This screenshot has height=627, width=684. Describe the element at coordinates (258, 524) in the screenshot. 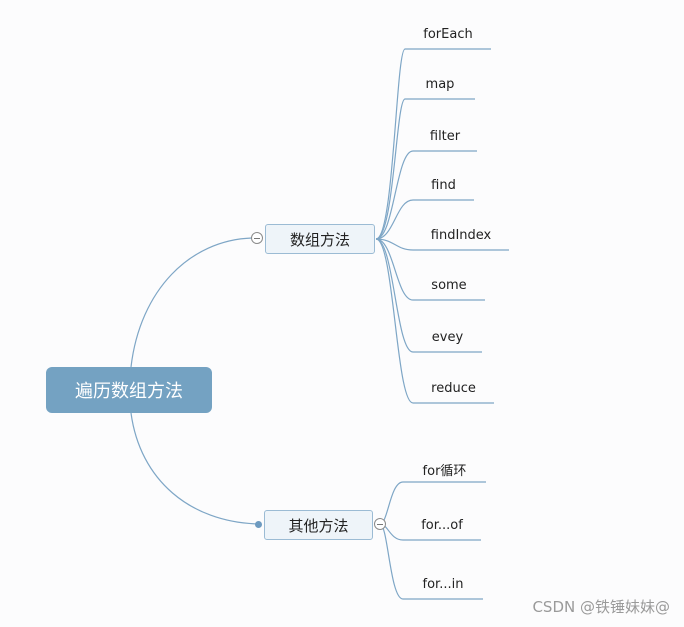

I see `connector-dot-icon` at that location.